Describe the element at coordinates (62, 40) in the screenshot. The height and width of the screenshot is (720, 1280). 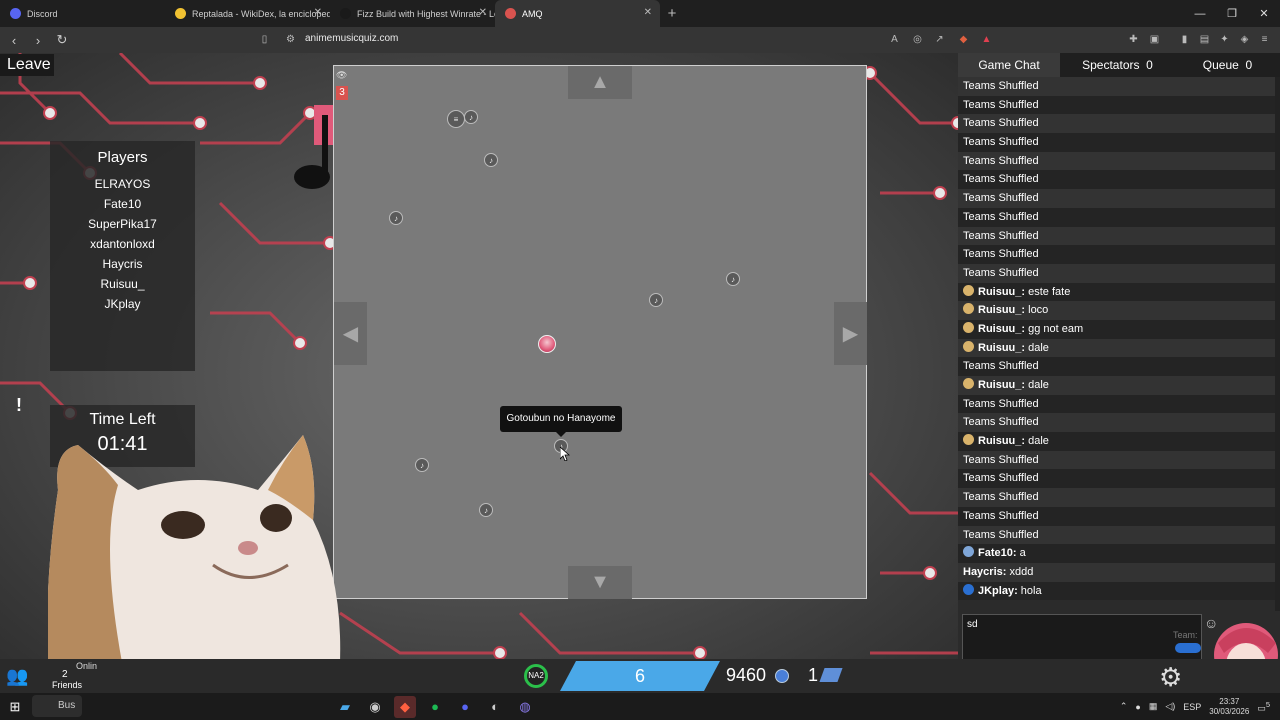
I see `reload-button: ↻` at that location.